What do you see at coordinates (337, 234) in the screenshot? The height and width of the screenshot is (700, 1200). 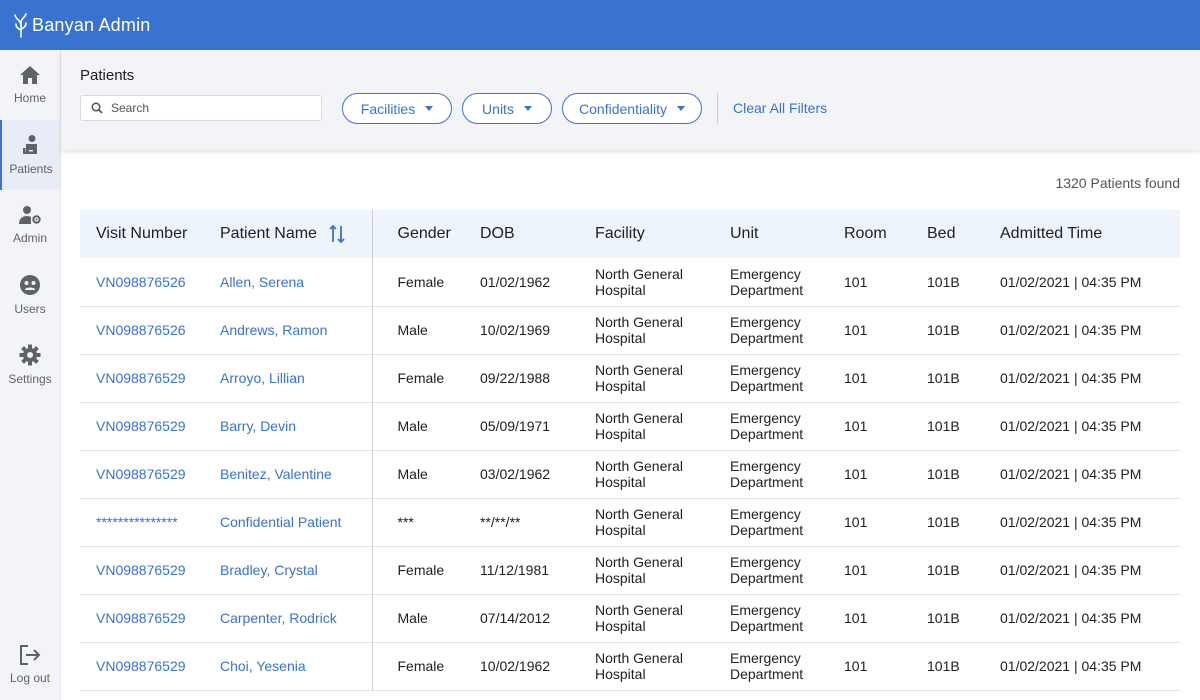 I see `sort-icon` at bounding box center [337, 234].